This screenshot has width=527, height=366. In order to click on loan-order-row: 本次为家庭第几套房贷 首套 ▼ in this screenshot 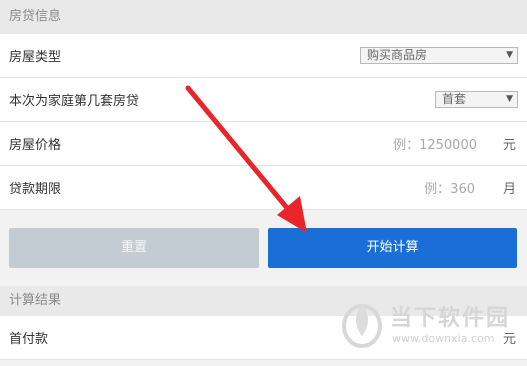, I will do `click(263, 100)`.